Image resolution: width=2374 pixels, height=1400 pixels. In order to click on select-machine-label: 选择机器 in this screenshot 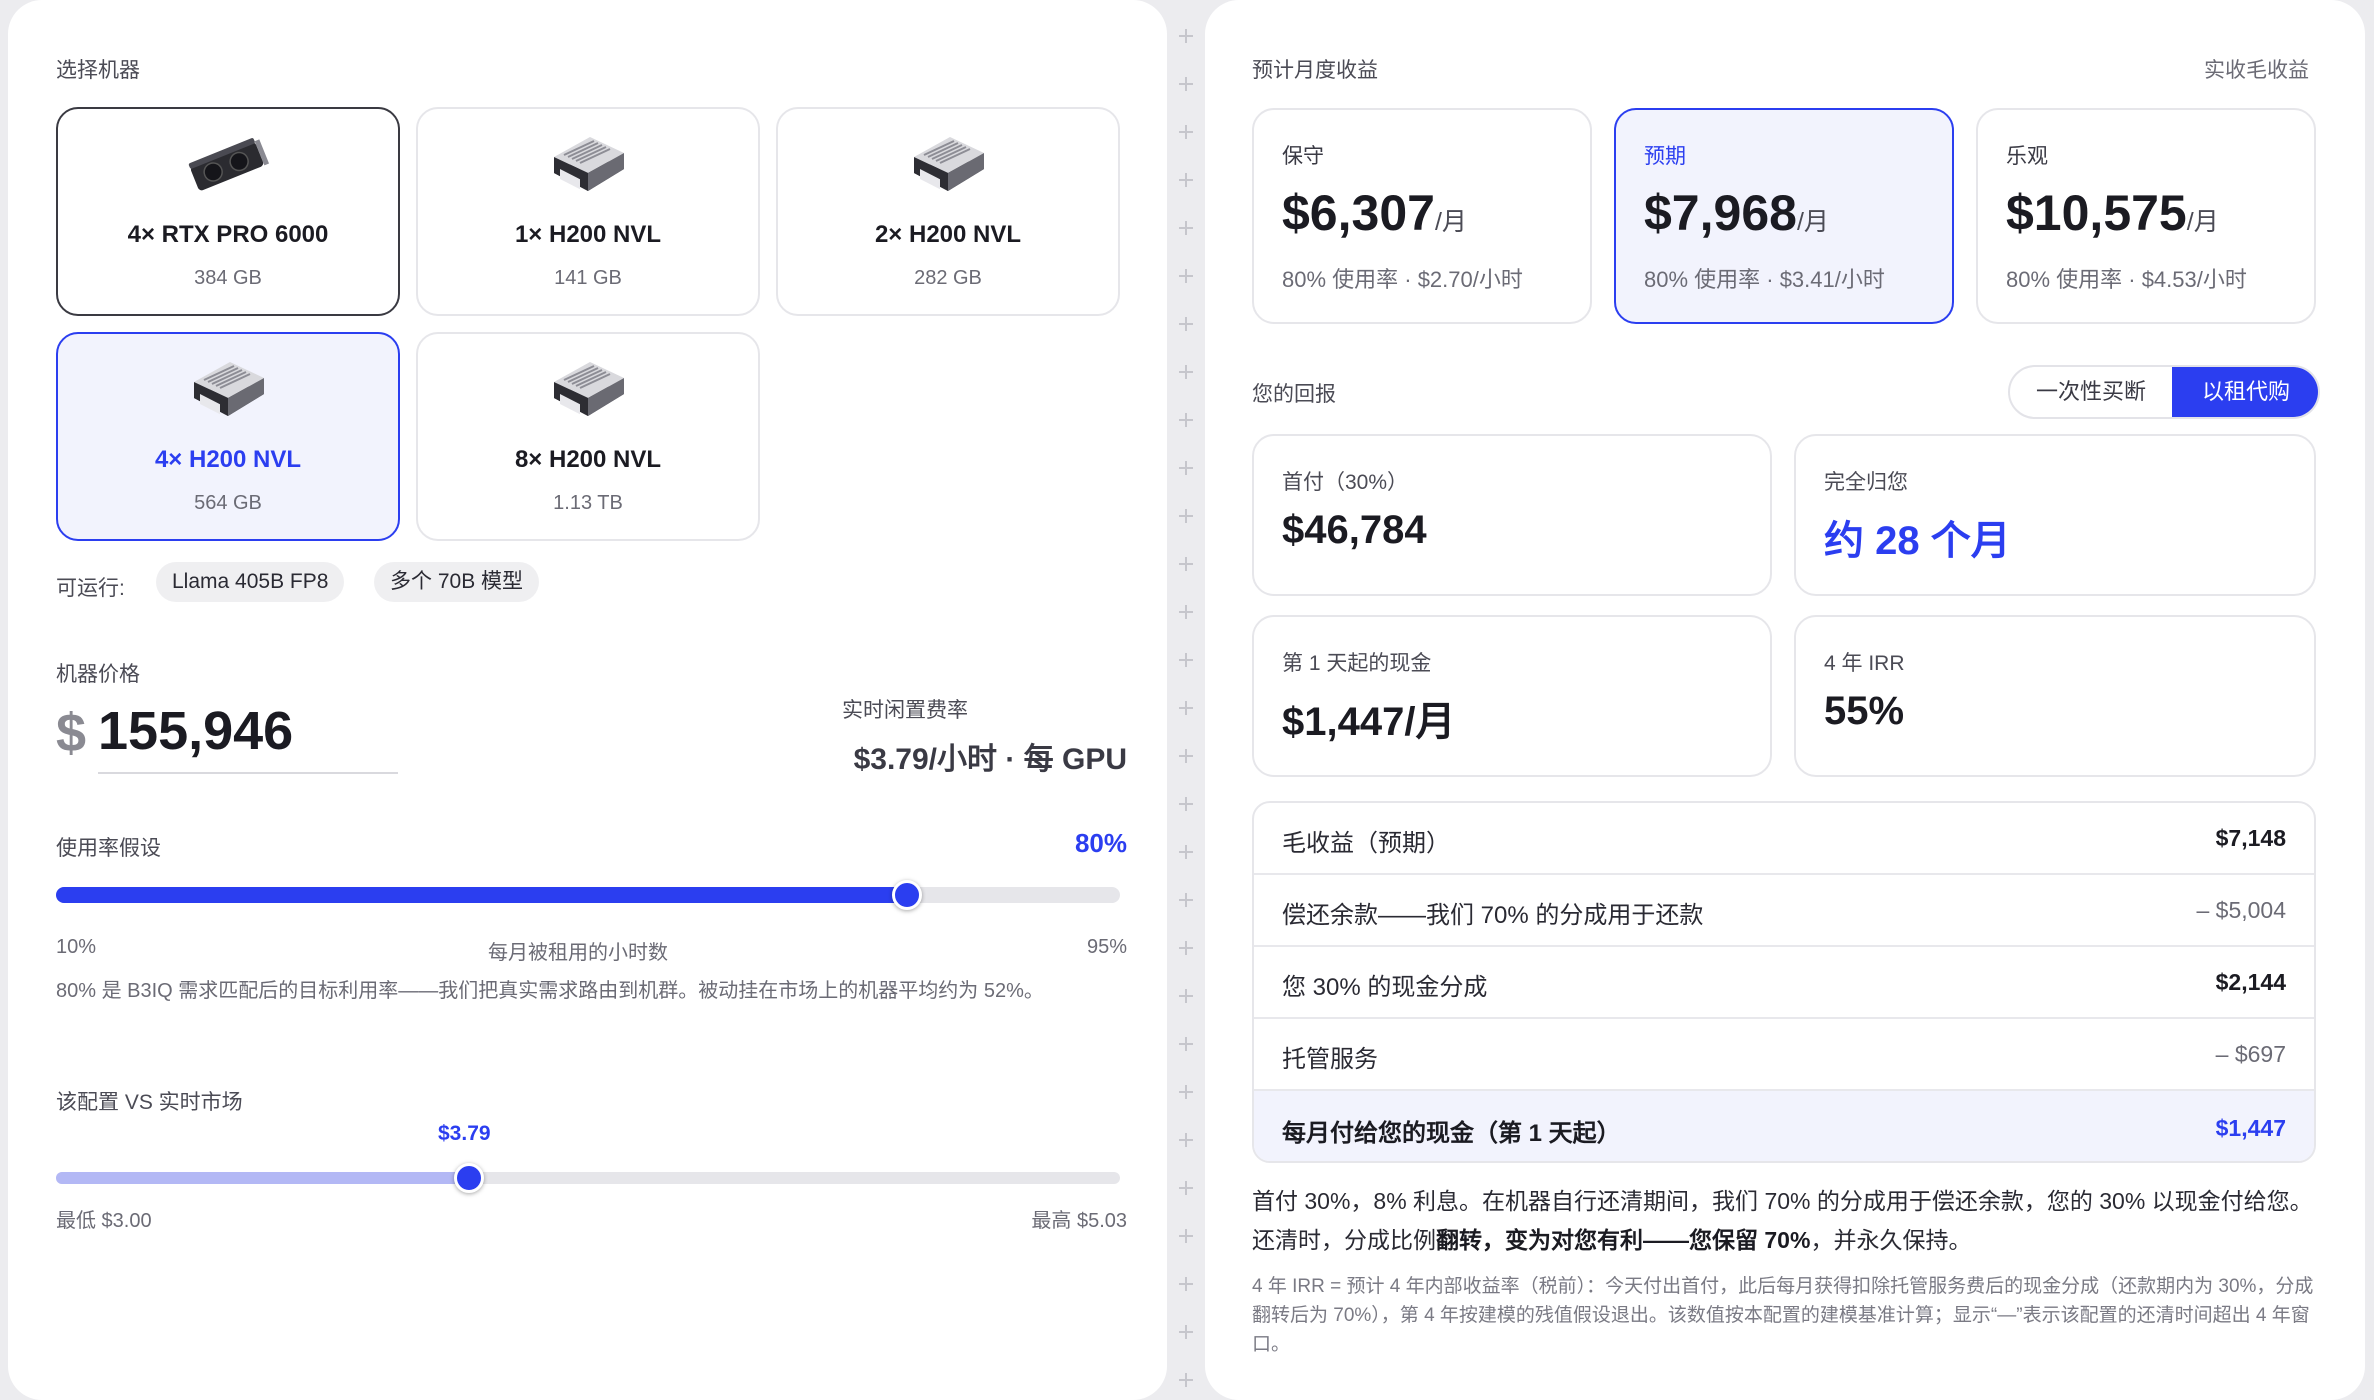, I will do `click(98, 70)`.